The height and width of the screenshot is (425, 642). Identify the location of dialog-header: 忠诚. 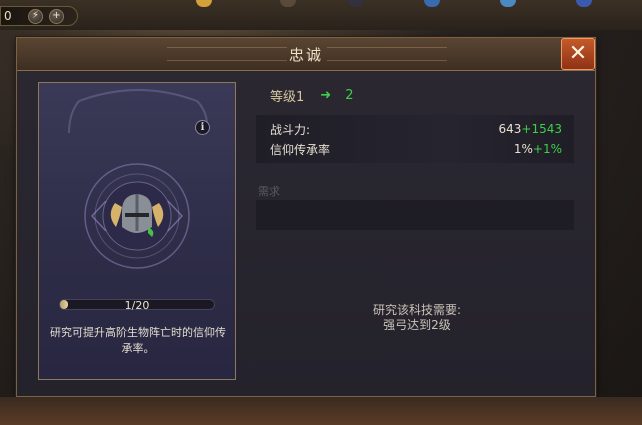
(306, 54).